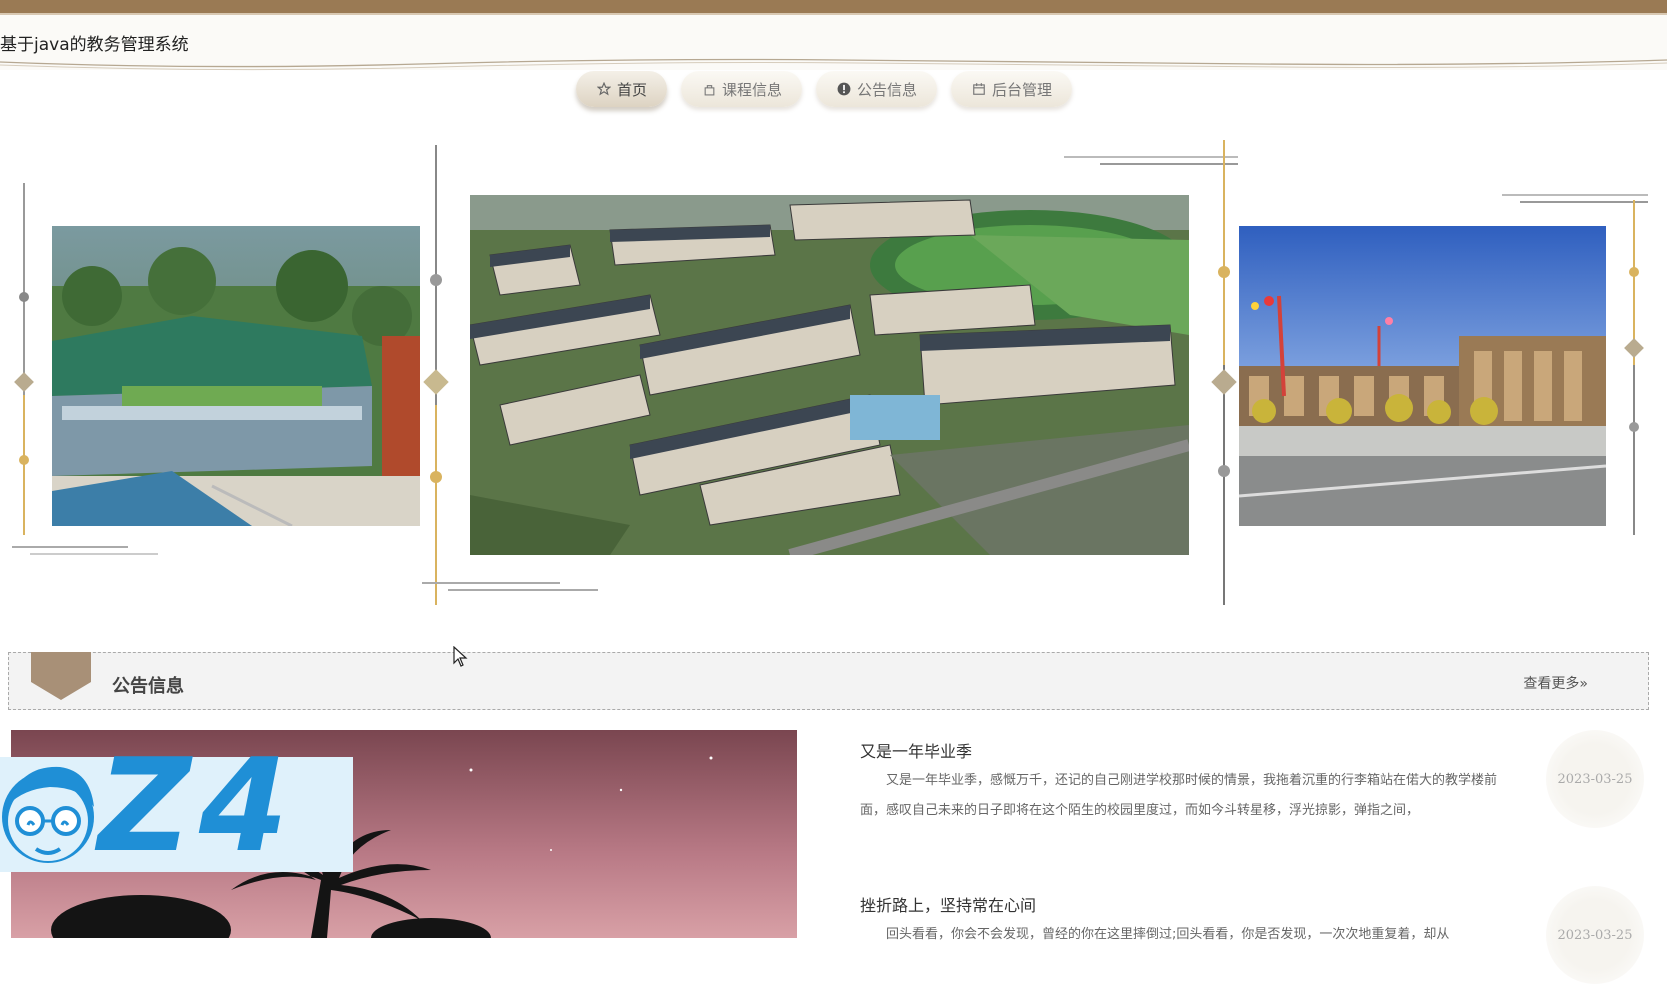  What do you see at coordinates (1190, 904) in the screenshot?
I see `notice-title: 挫折路上，坚持常在心间` at bounding box center [1190, 904].